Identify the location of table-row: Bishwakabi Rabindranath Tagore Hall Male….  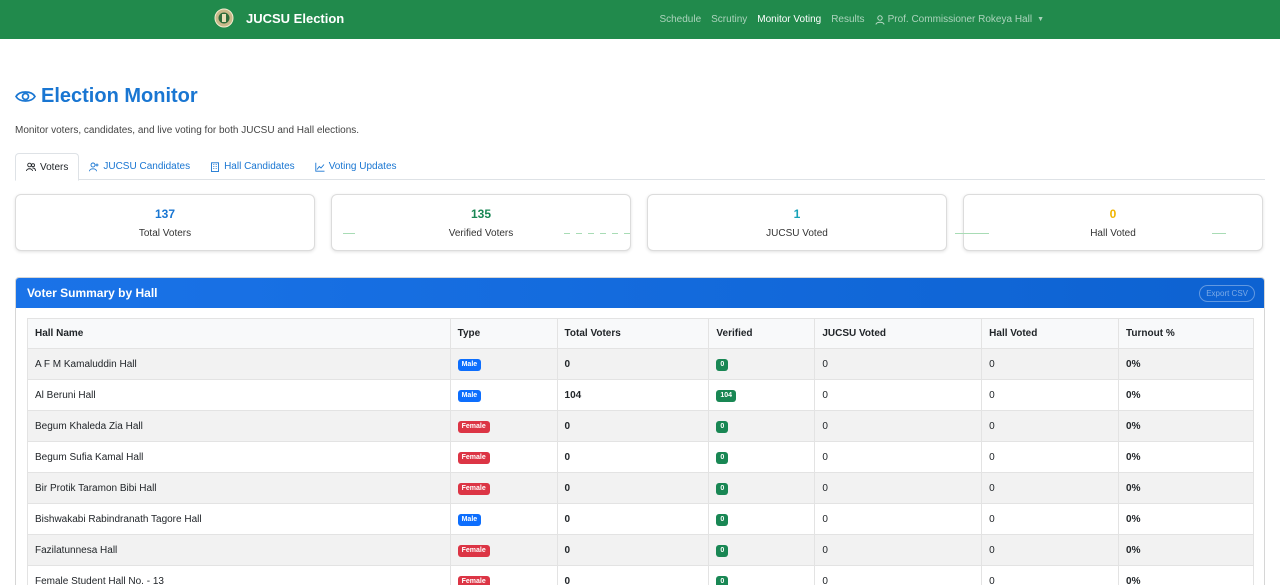
(640, 519).